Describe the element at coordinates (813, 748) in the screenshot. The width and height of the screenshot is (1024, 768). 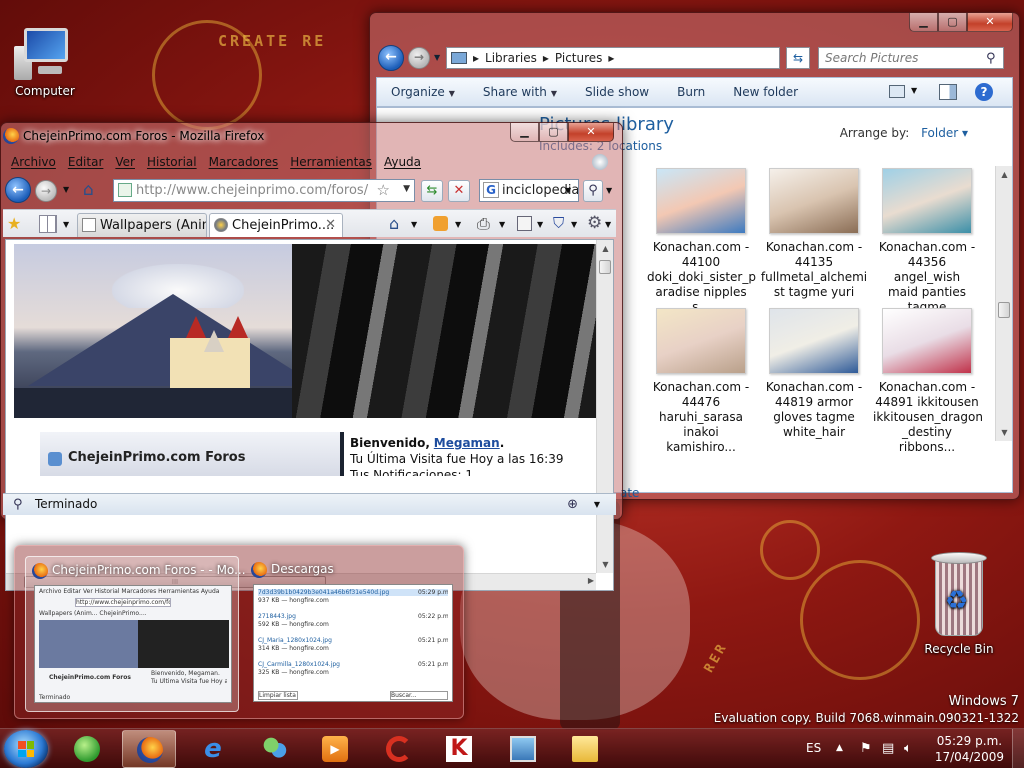
I see `language-indicator: ES` at that location.